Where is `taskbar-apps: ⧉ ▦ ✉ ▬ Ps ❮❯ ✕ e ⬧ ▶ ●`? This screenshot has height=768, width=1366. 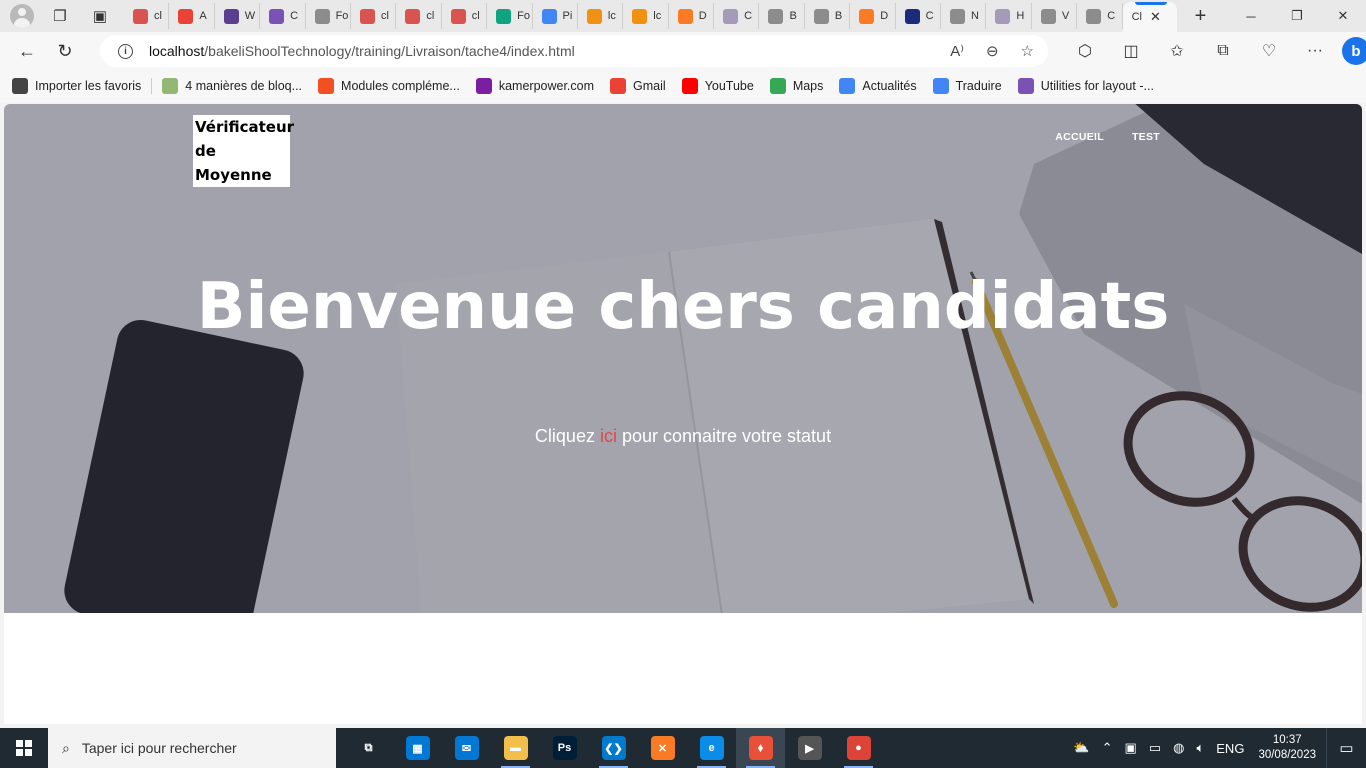 taskbar-apps: ⧉ ▦ ✉ ▬ Ps ❮❯ ✕ e ⬧ ▶ ● is located at coordinates (613, 748).